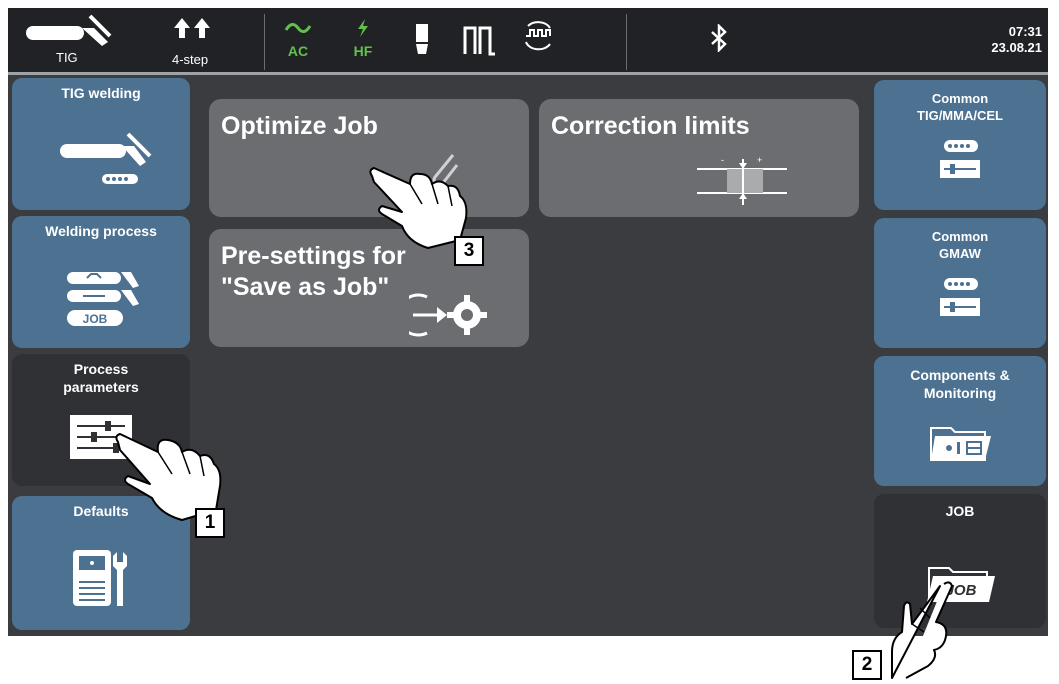 The image size is (1059, 684). I want to click on clock: 07:31 23.08.21, so click(1016, 40).